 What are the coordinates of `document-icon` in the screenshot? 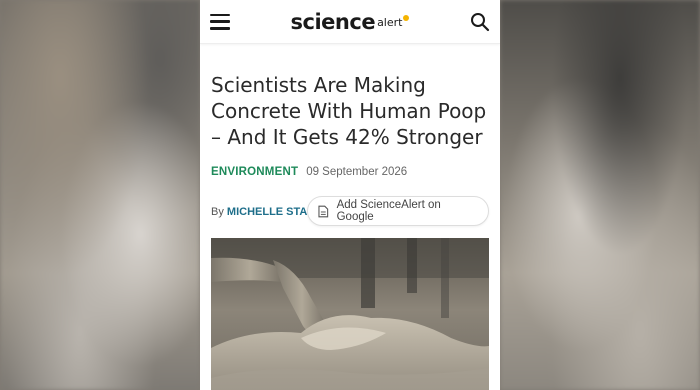 It's located at (323, 211).